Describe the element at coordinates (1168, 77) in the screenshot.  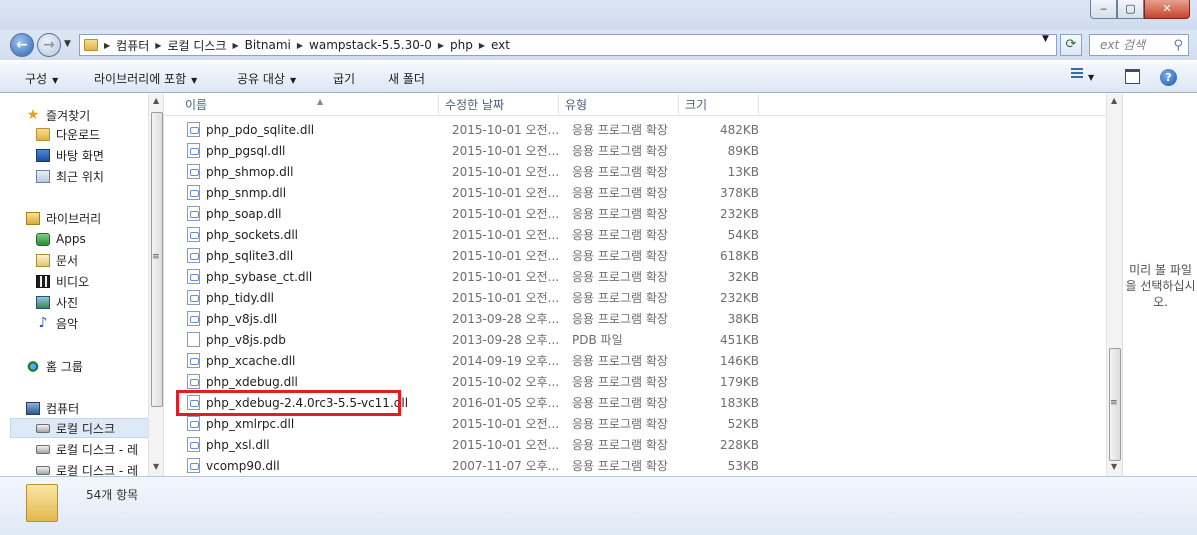
I see `help-button: ?` at that location.